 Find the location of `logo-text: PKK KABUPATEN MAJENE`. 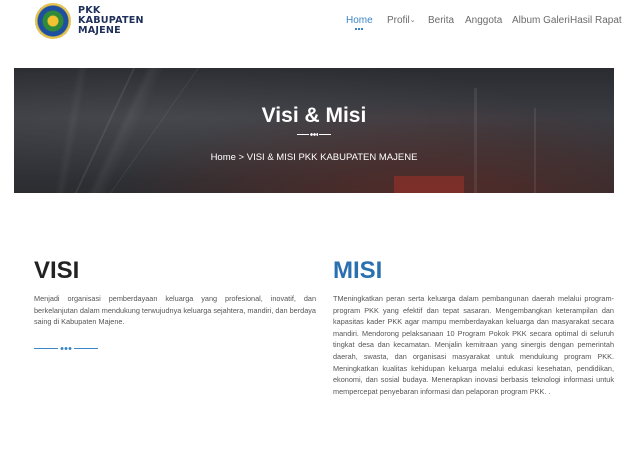

logo-text: PKK KABUPATEN MAJENE is located at coordinates (111, 21).